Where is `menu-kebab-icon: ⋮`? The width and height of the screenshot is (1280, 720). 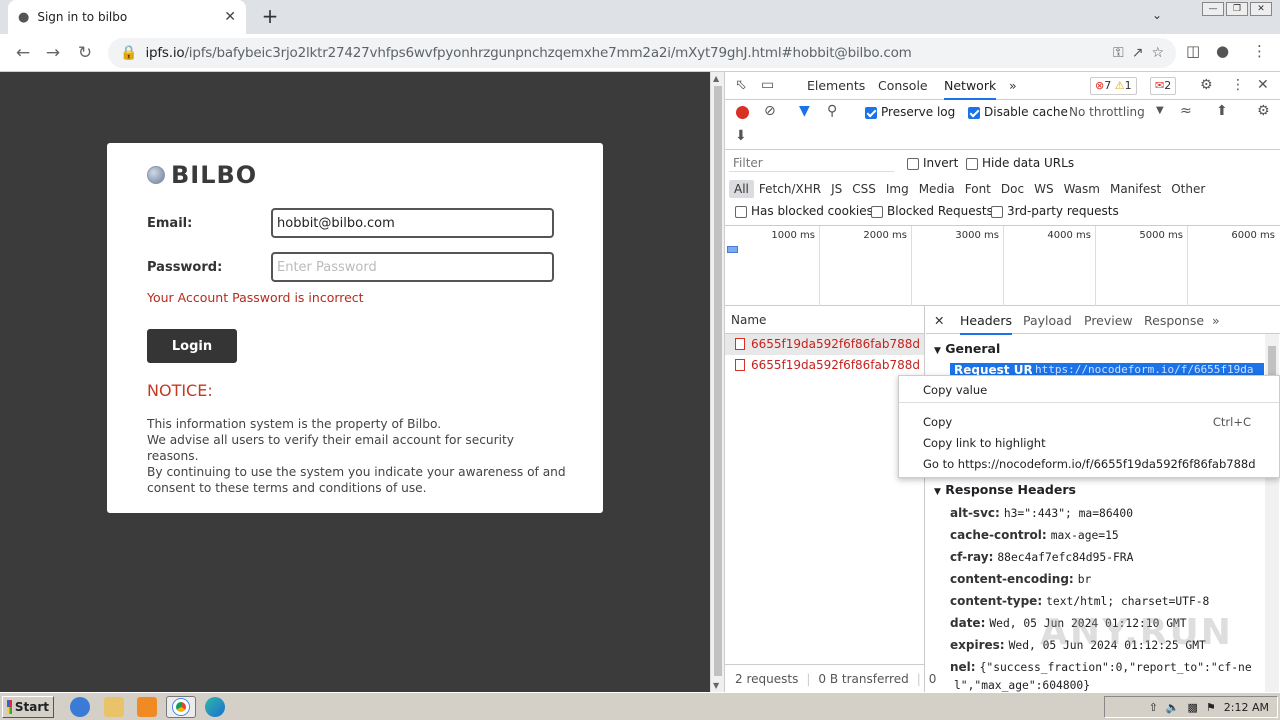
menu-kebab-icon: ⋮ is located at coordinates (1259, 51).